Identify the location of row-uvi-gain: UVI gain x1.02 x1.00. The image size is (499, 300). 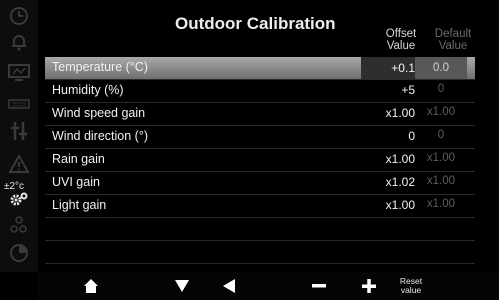
(260, 183).